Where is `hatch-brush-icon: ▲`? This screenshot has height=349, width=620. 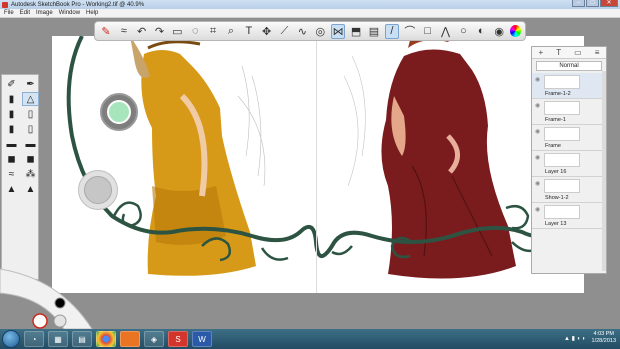
hatch-brush-icon: ▲ is located at coordinates (11, 189).